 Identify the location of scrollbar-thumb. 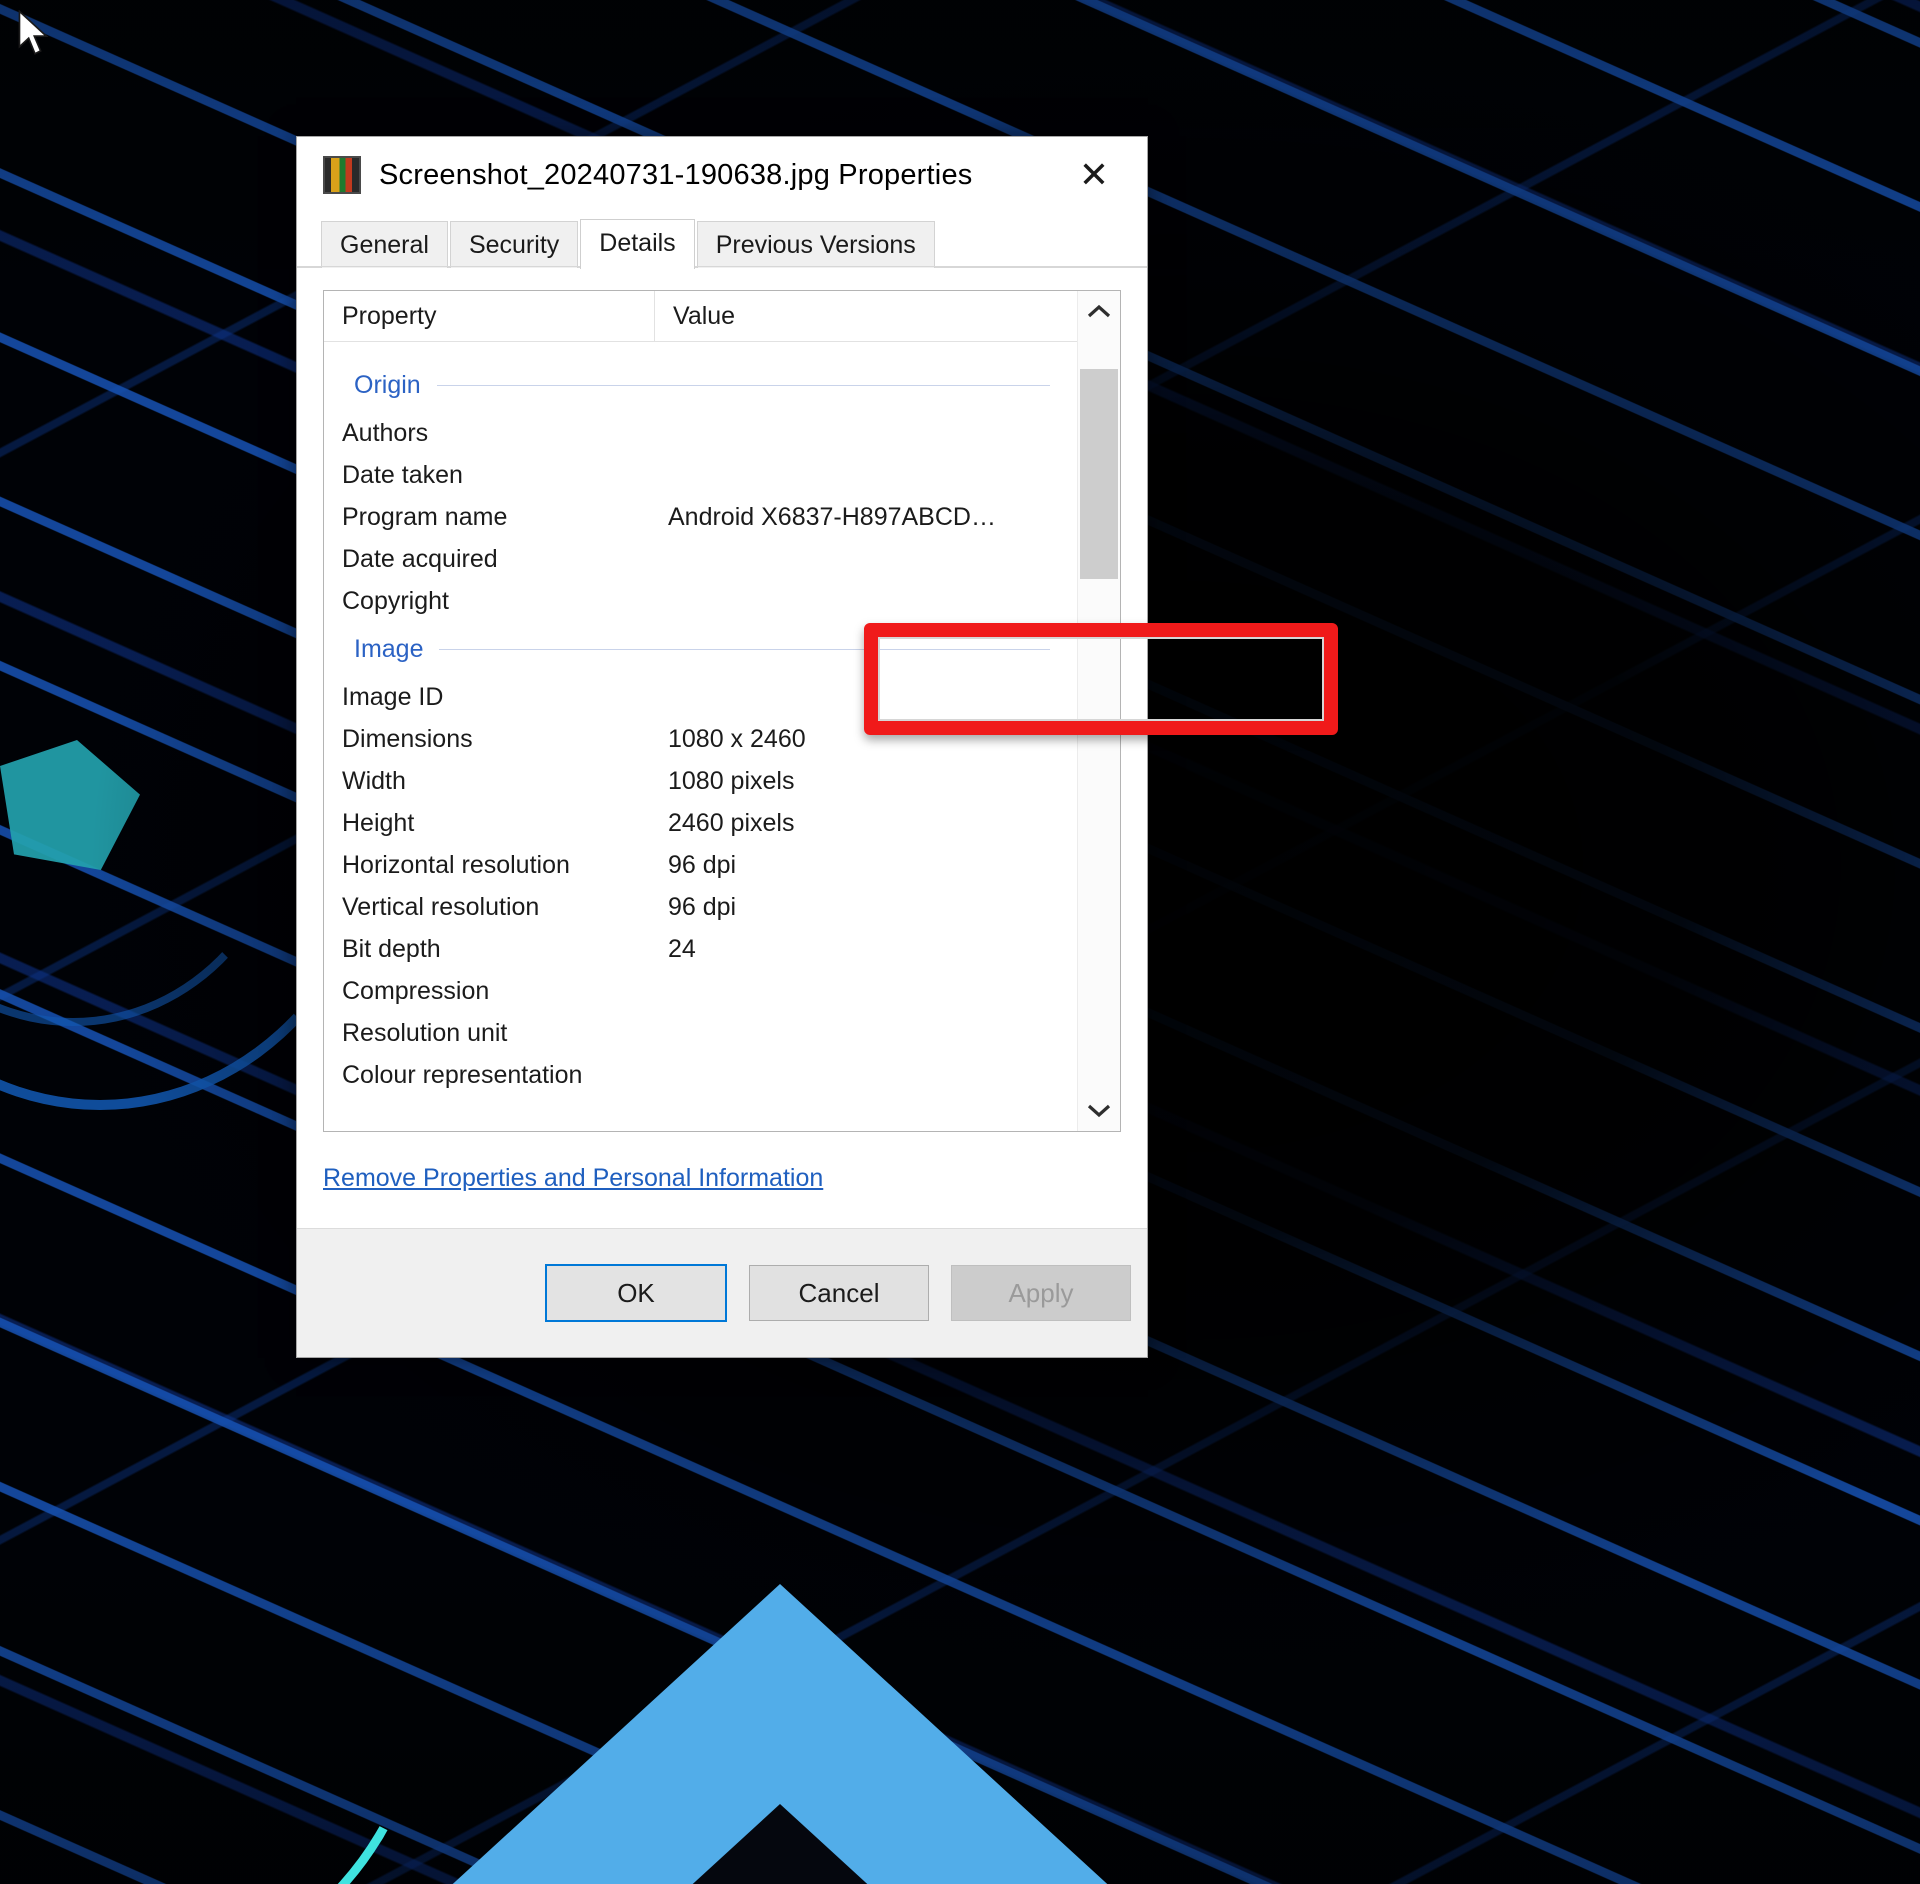
(1099, 474).